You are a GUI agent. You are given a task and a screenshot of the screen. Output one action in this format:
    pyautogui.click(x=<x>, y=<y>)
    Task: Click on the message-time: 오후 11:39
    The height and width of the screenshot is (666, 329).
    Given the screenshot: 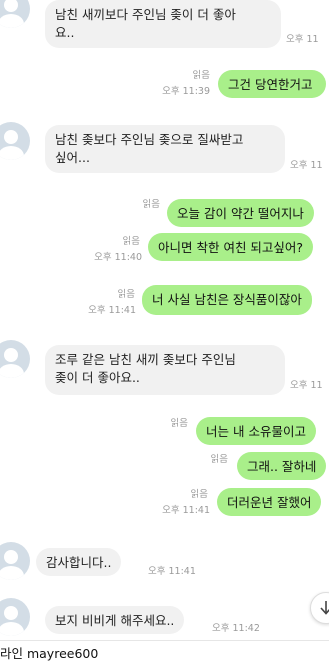 What is the action you would take?
    pyautogui.click(x=186, y=91)
    